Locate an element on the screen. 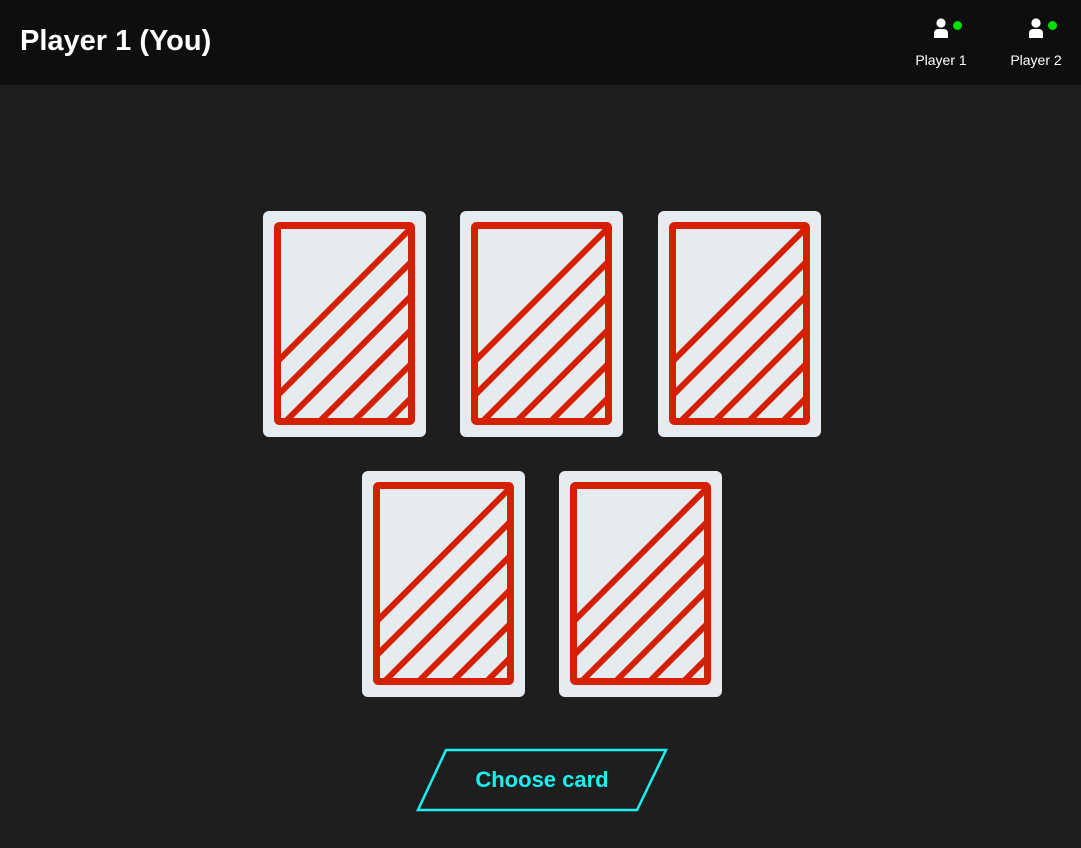 The width and height of the screenshot is (1081, 848). choose-card-label: Choose card is located at coordinates (542, 779).